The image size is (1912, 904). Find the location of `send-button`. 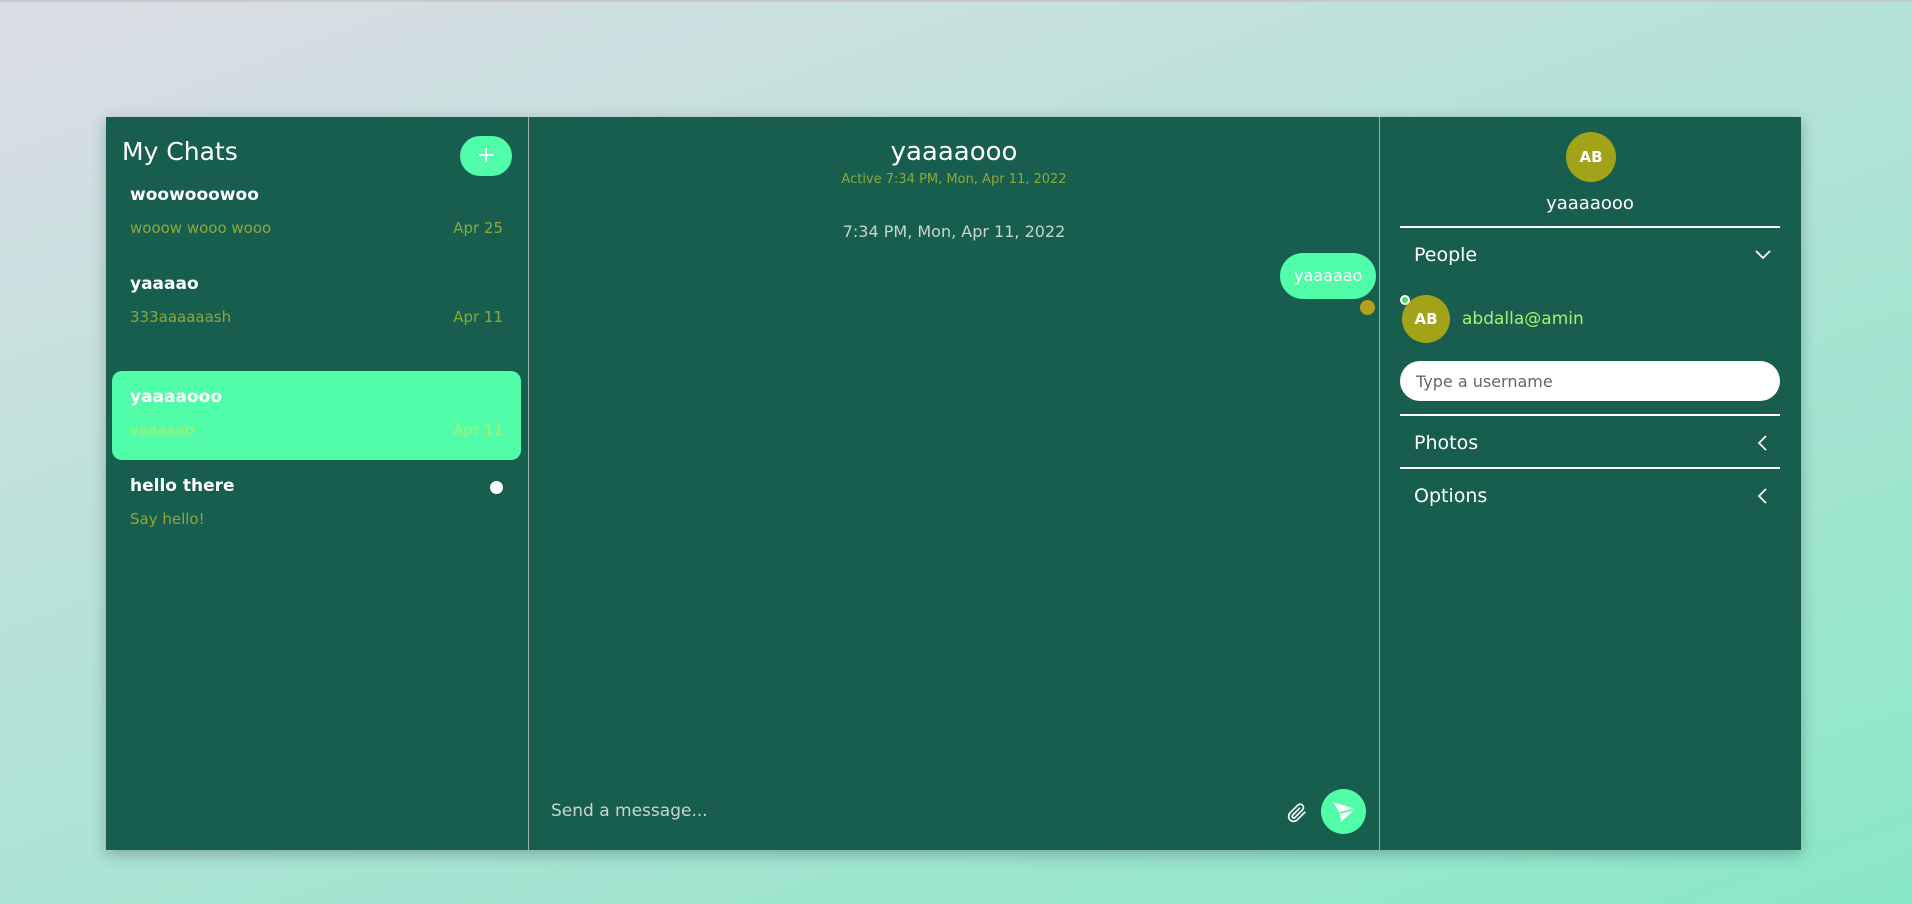

send-button is located at coordinates (1343, 811).